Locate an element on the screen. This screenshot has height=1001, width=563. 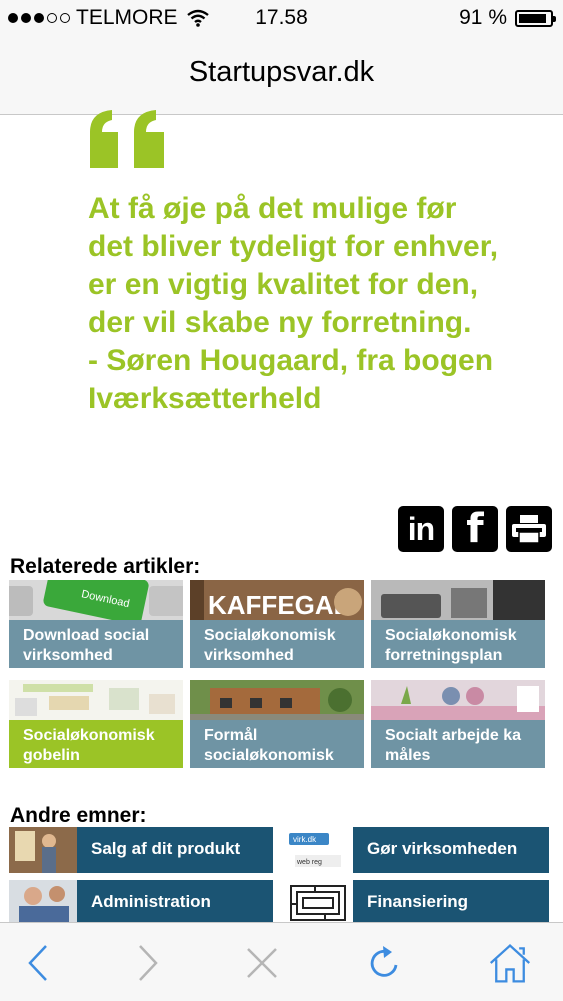
topic-administration: Administration is located at coordinates (141, 903).